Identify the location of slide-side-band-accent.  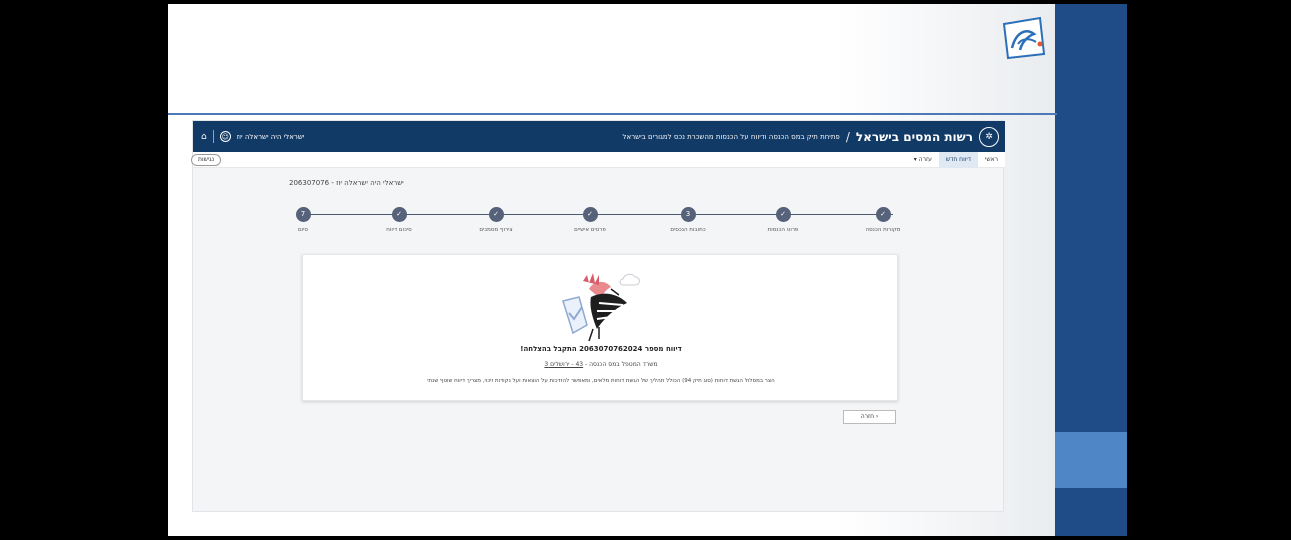
(1091, 460).